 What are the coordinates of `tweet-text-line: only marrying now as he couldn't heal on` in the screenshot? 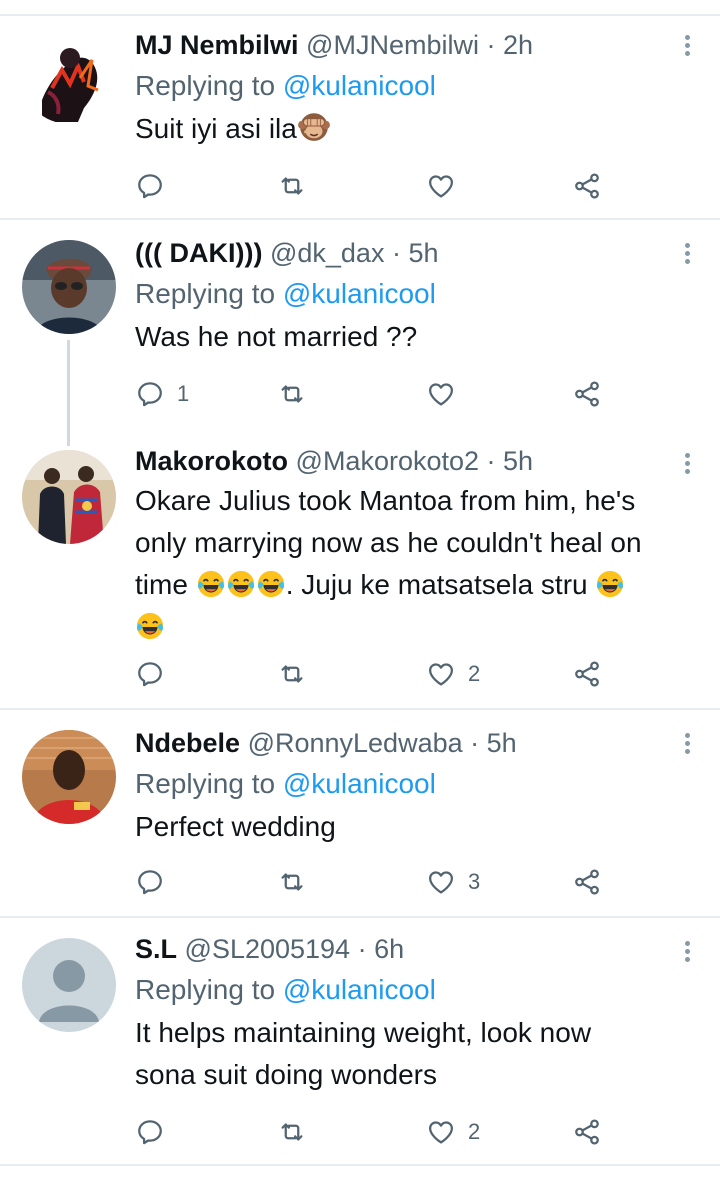 It's located at (388, 542).